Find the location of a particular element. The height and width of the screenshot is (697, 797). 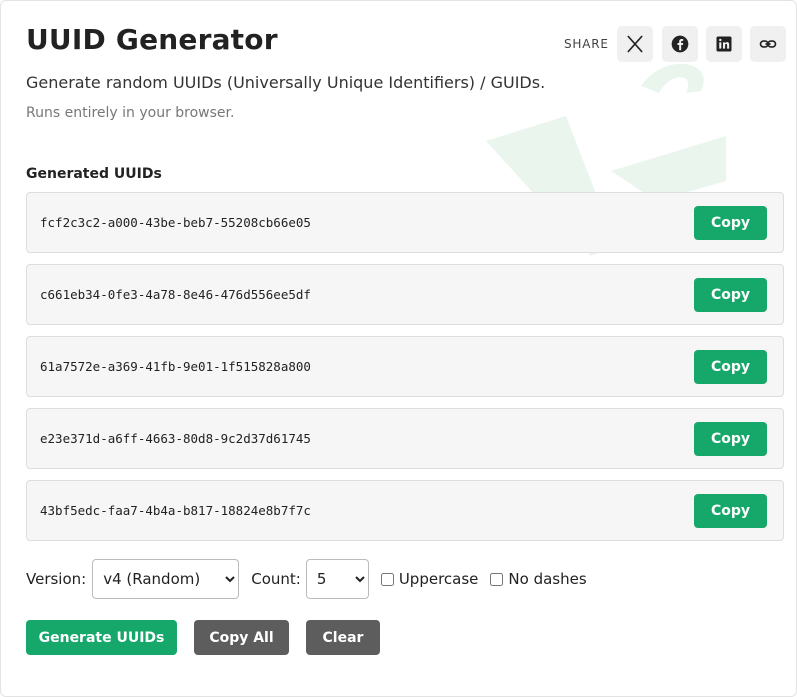

linkedin-icon is located at coordinates (724, 44).